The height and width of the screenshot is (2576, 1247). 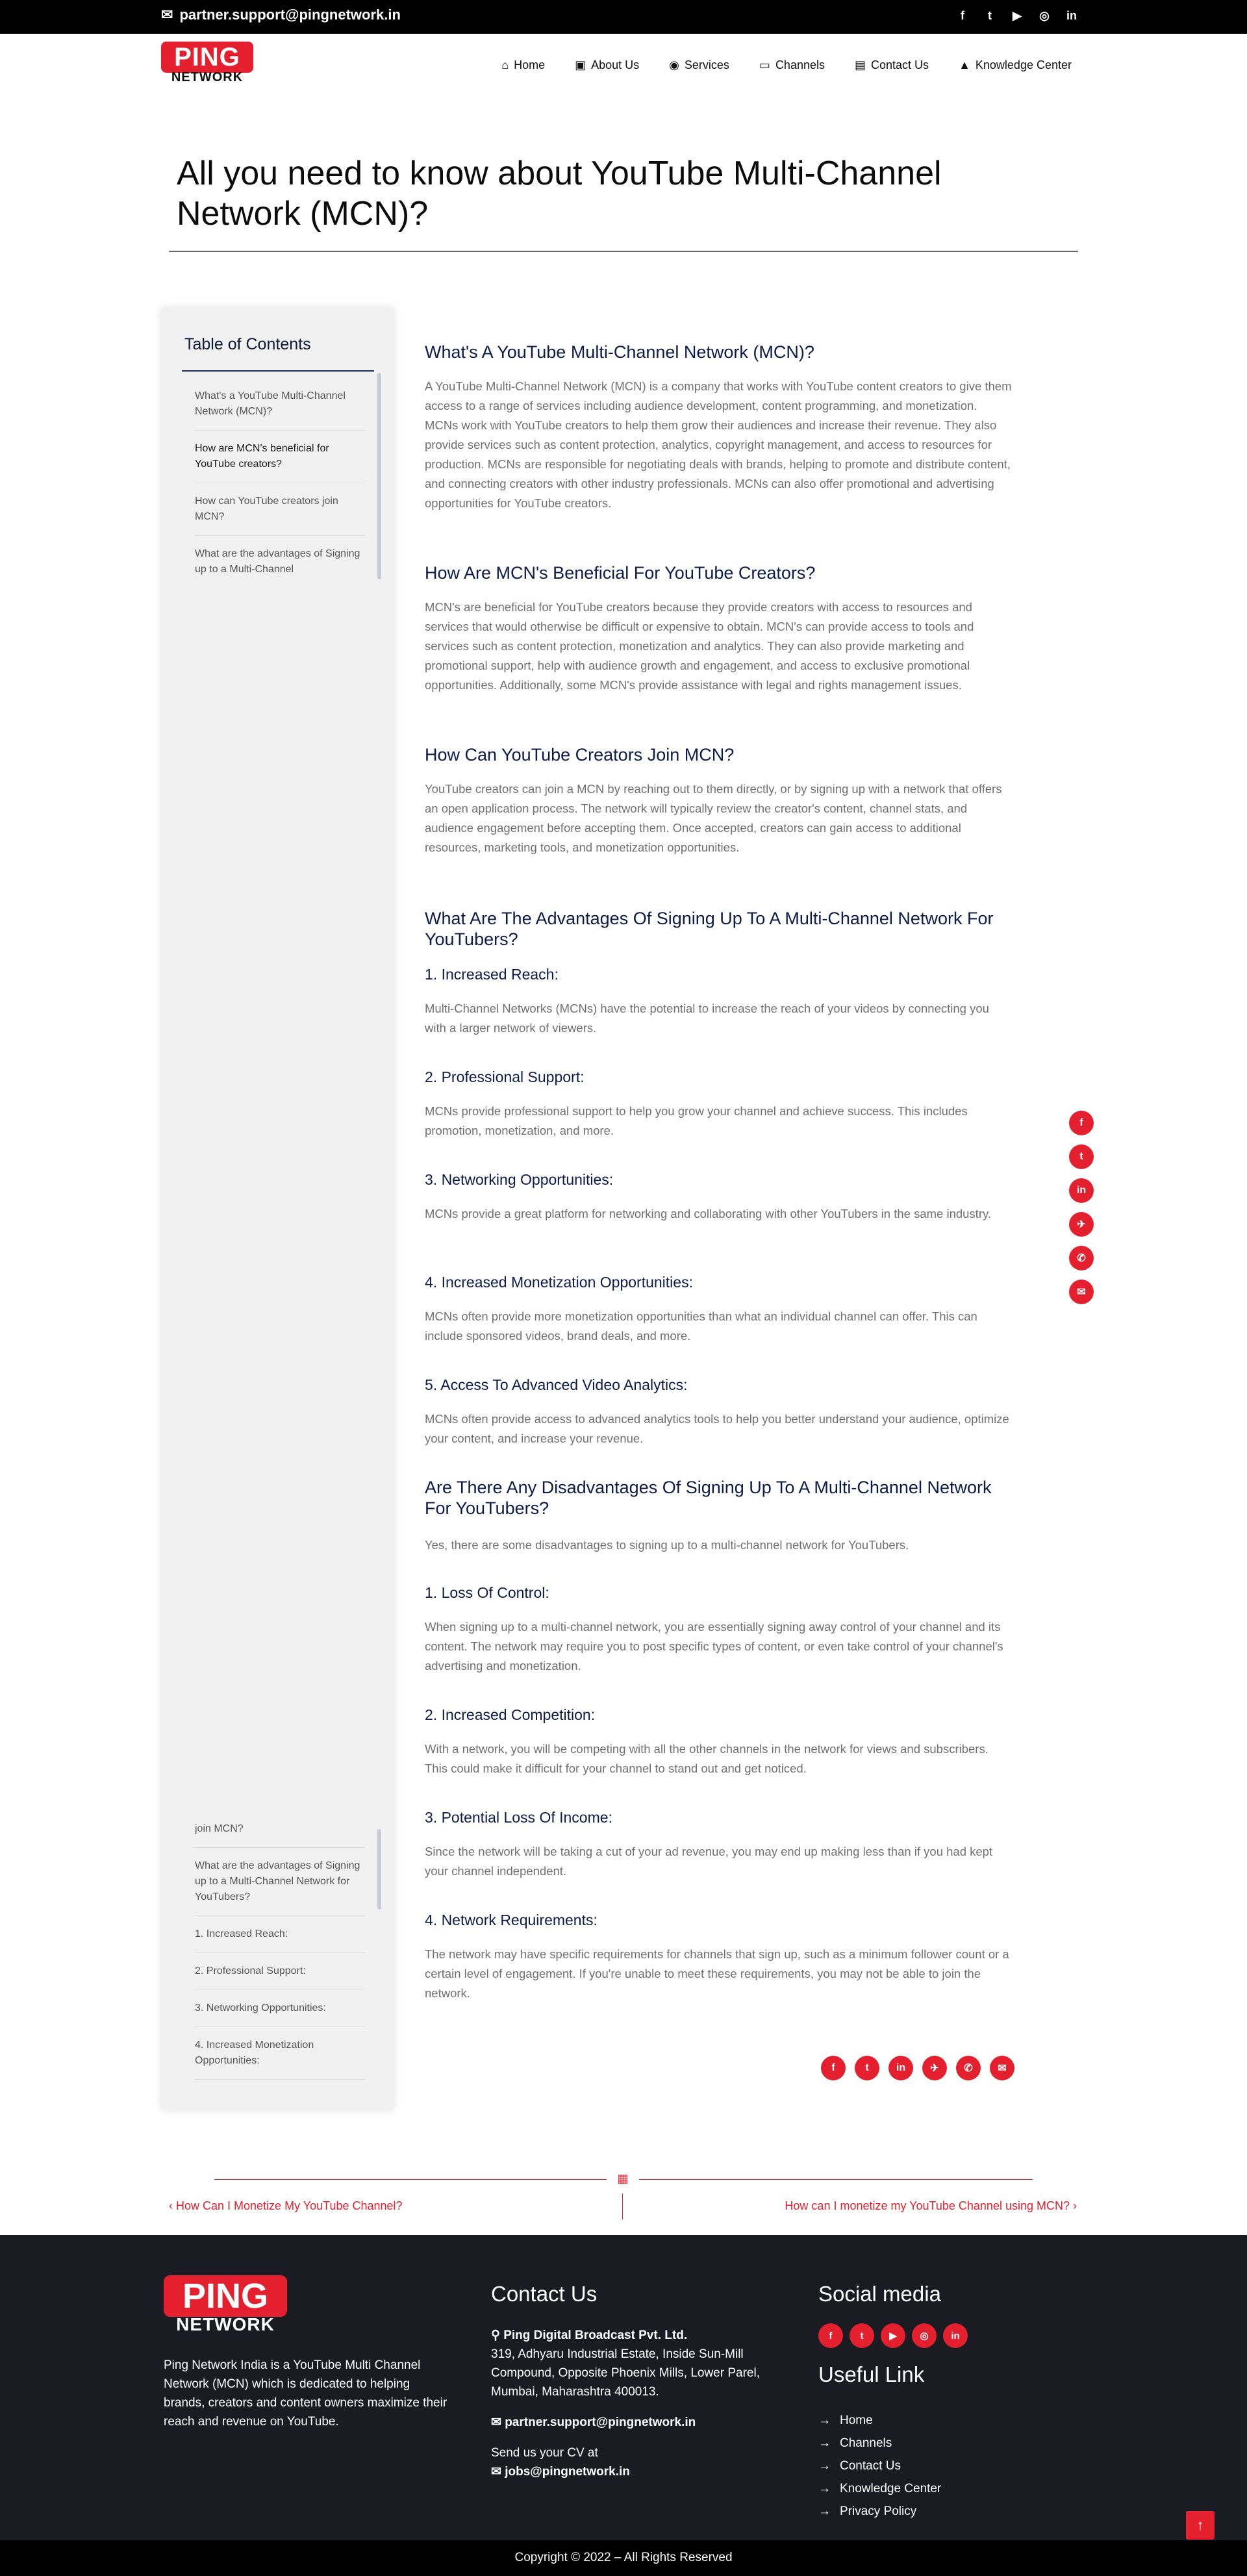 I want to click on footer-email: ✉ partner.support@pingnetwork.in, so click(x=647, y=2422).